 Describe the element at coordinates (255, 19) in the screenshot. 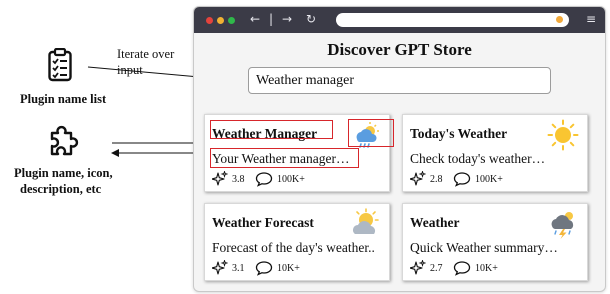

I see `back-arrow-icon: ←` at that location.